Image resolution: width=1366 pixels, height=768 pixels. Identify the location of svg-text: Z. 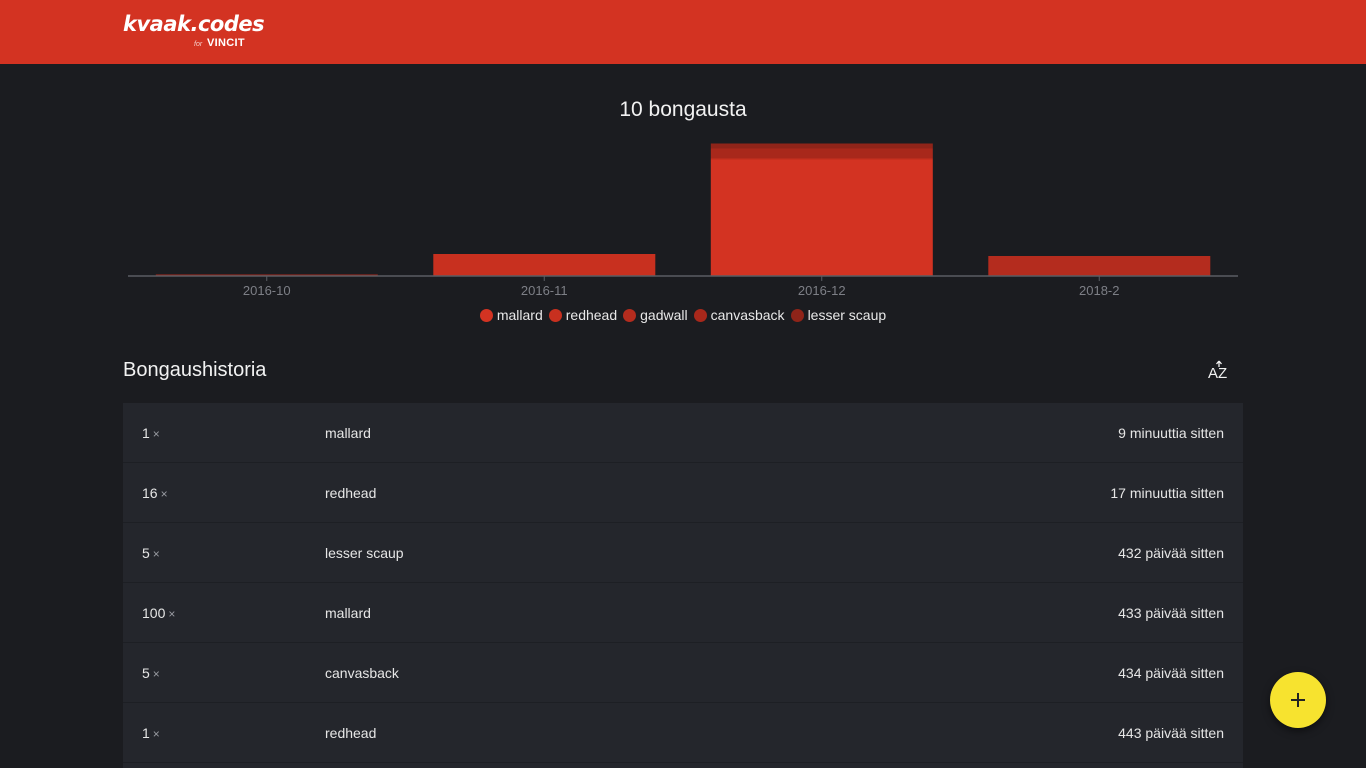
(1222, 373).